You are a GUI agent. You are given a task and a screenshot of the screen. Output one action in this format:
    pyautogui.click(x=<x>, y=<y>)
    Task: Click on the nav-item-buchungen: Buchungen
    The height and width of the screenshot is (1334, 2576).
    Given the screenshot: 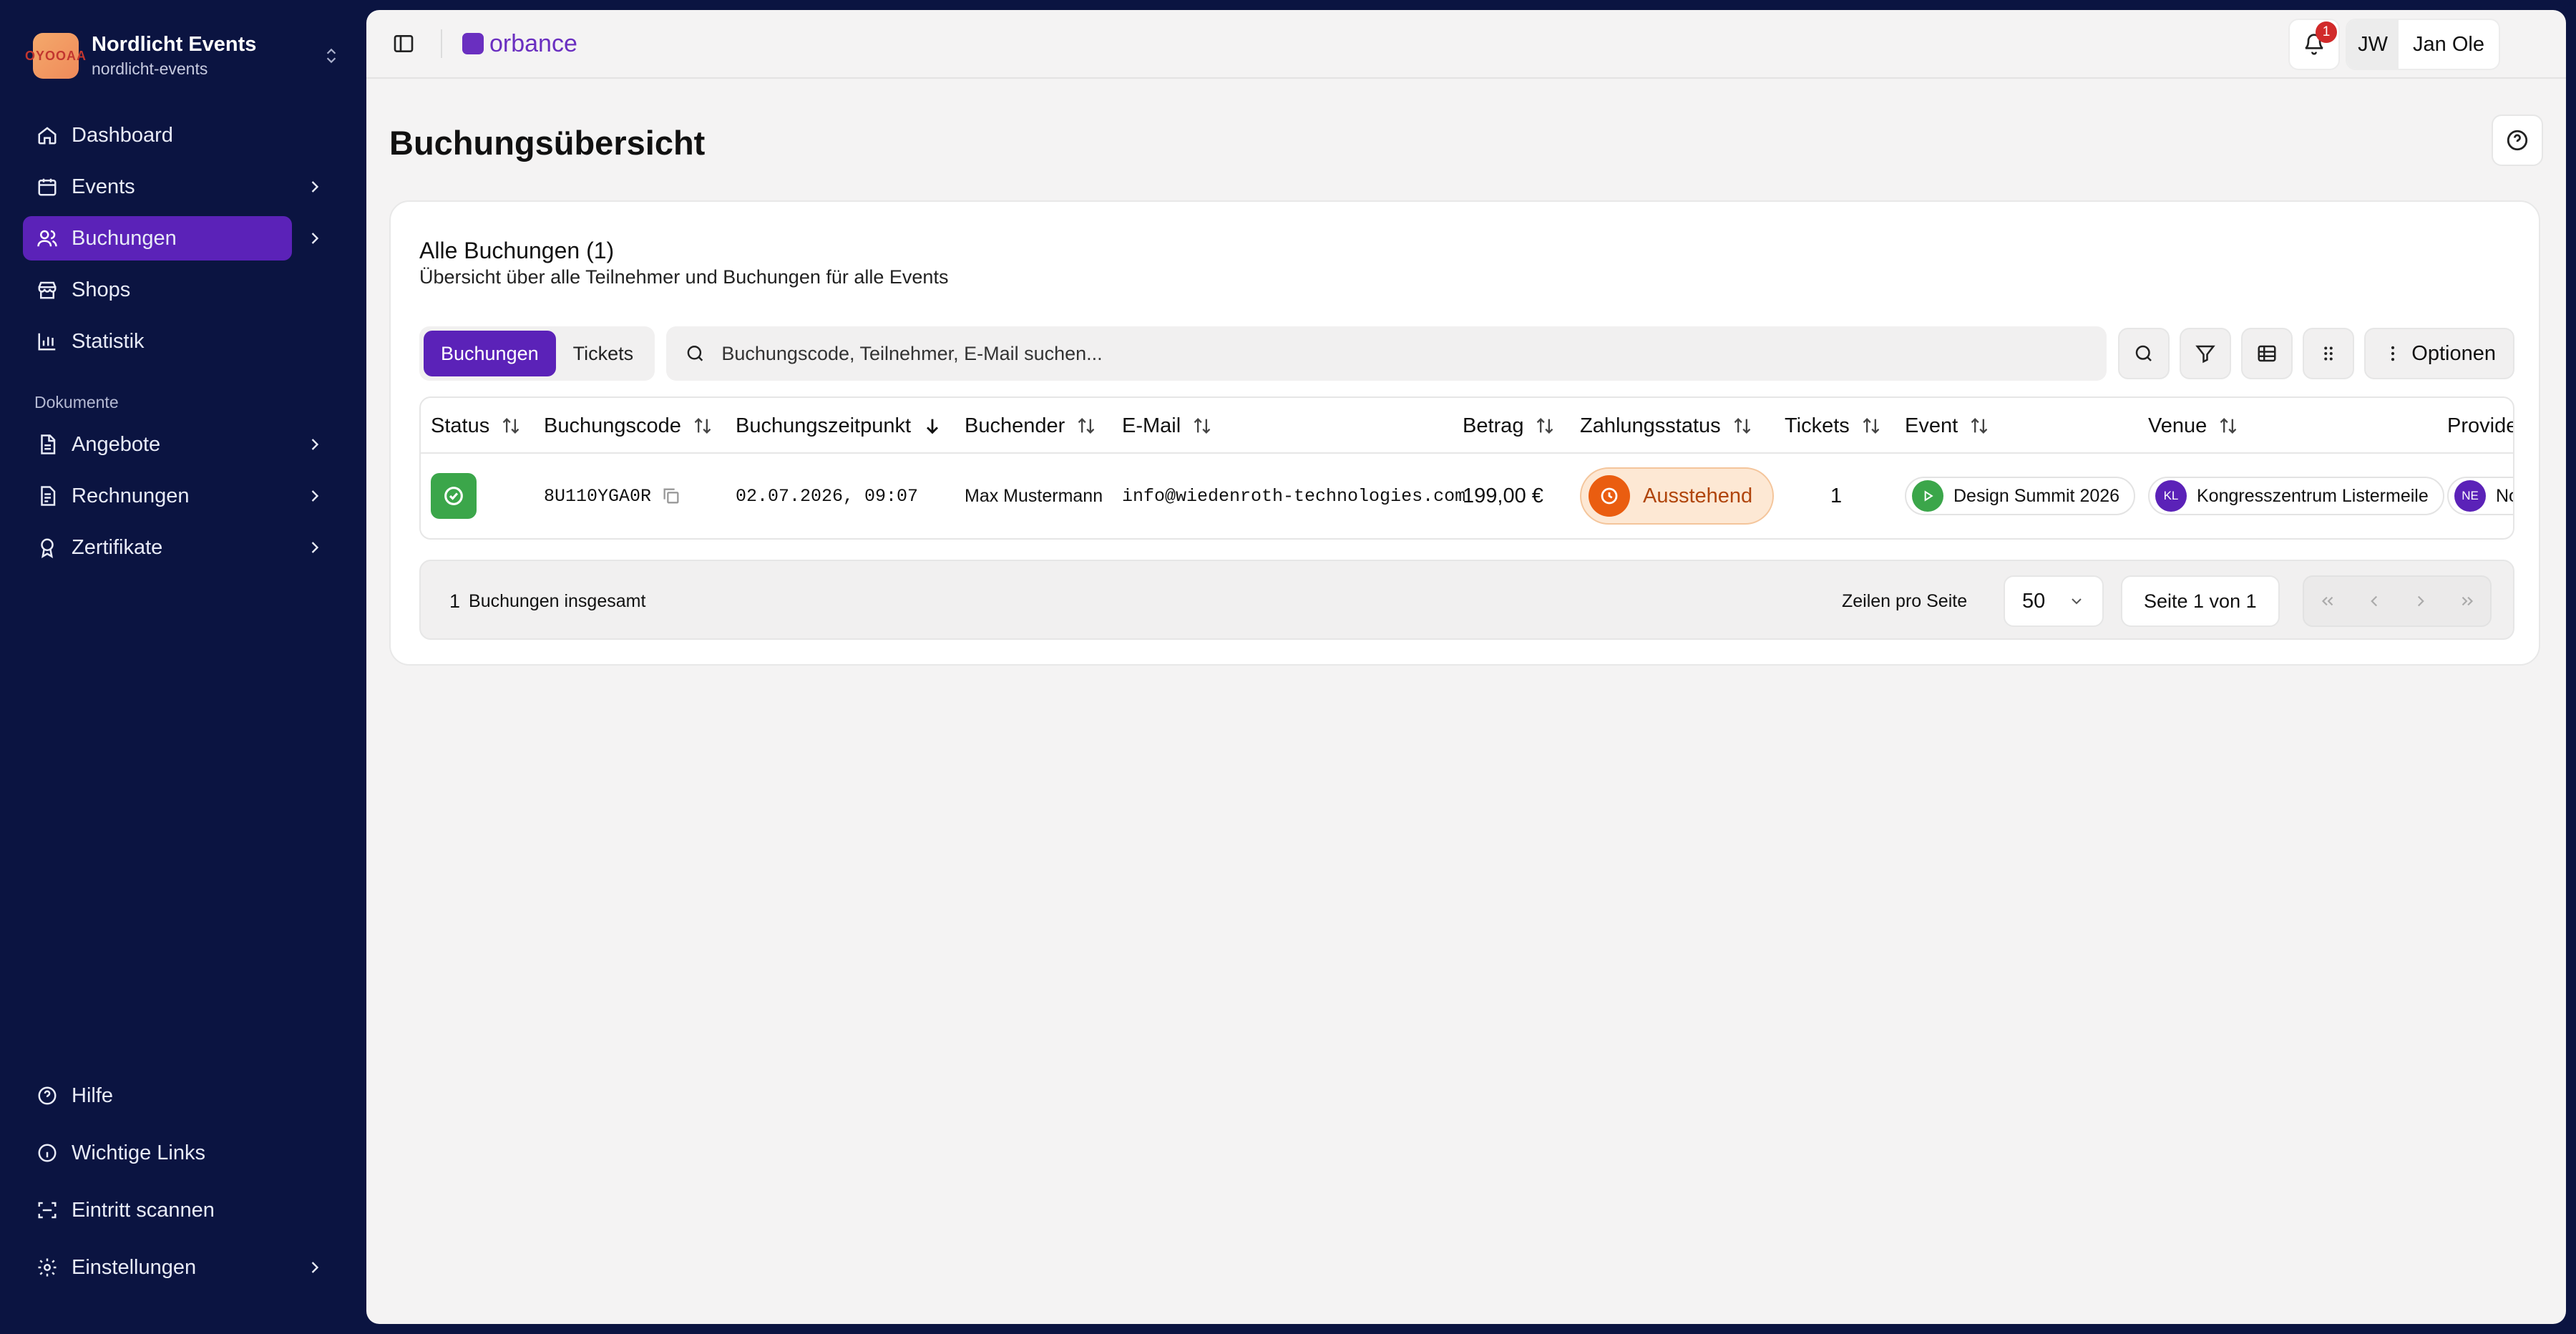 What is the action you would take?
    pyautogui.click(x=157, y=238)
    